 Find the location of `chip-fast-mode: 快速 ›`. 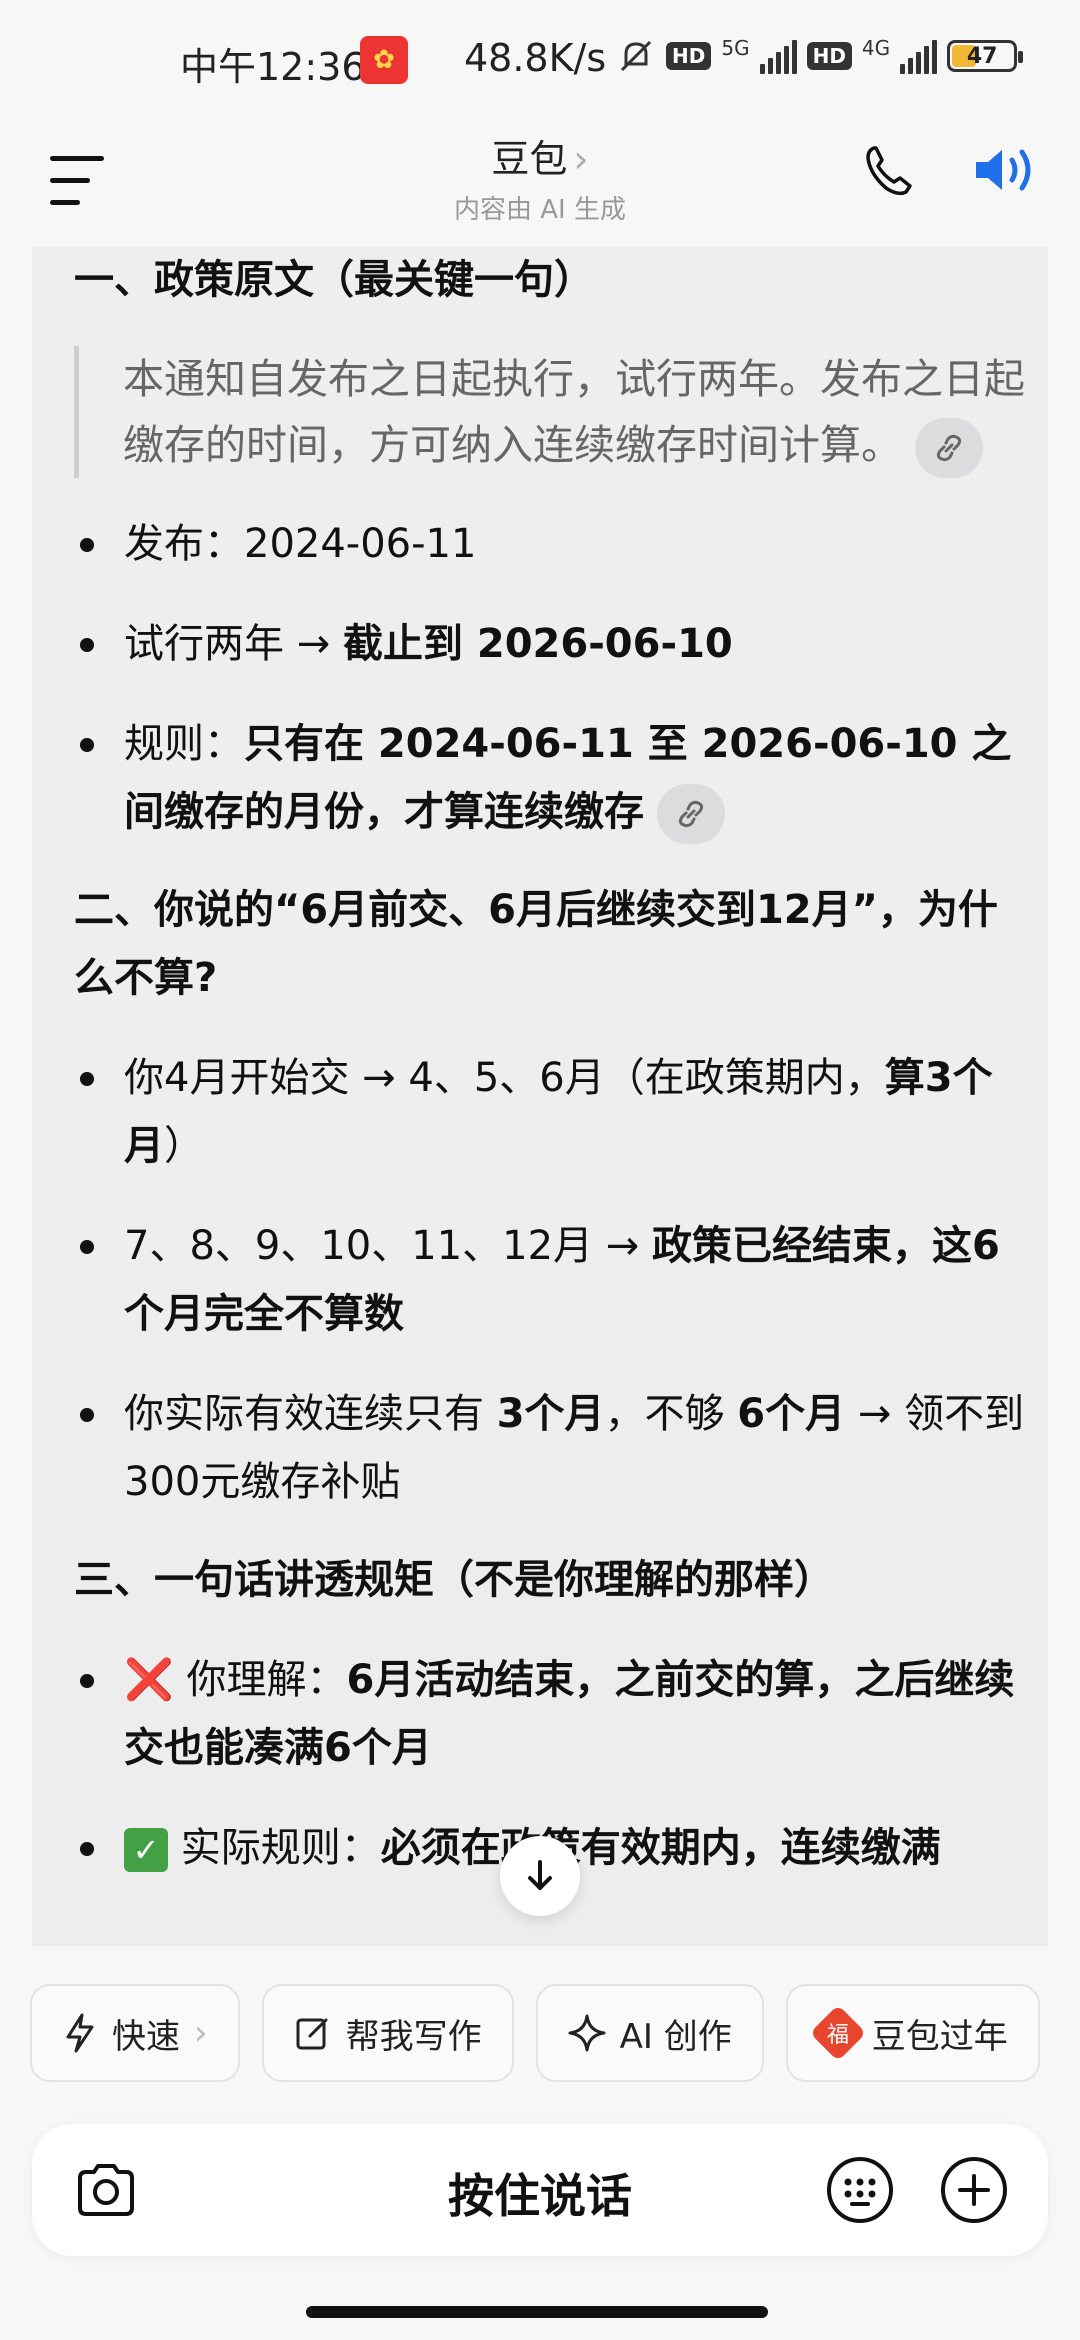

chip-fast-mode: 快速 › is located at coordinates (135, 2033).